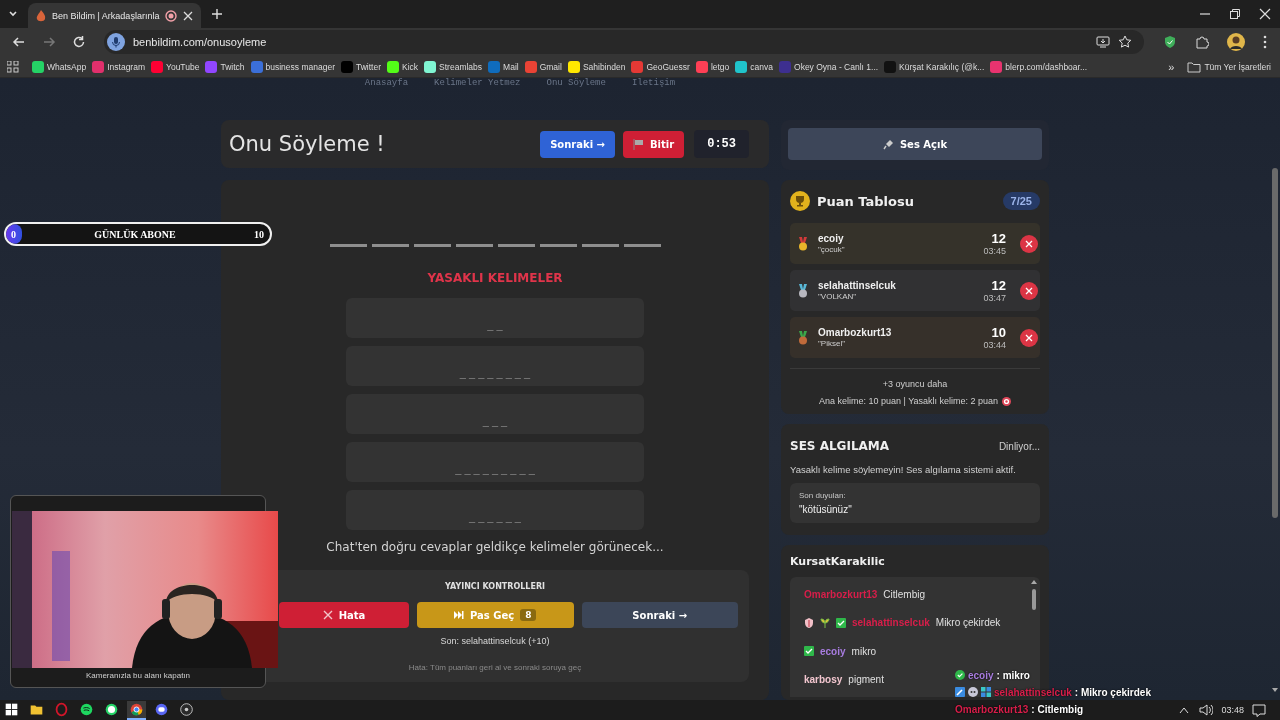 The width and height of the screenshot is (1280, 720). What do you see at coordinates (59, 66) in the screenshot?
I see `bookmark: WhatsApp` at bounding box center [59, 66].